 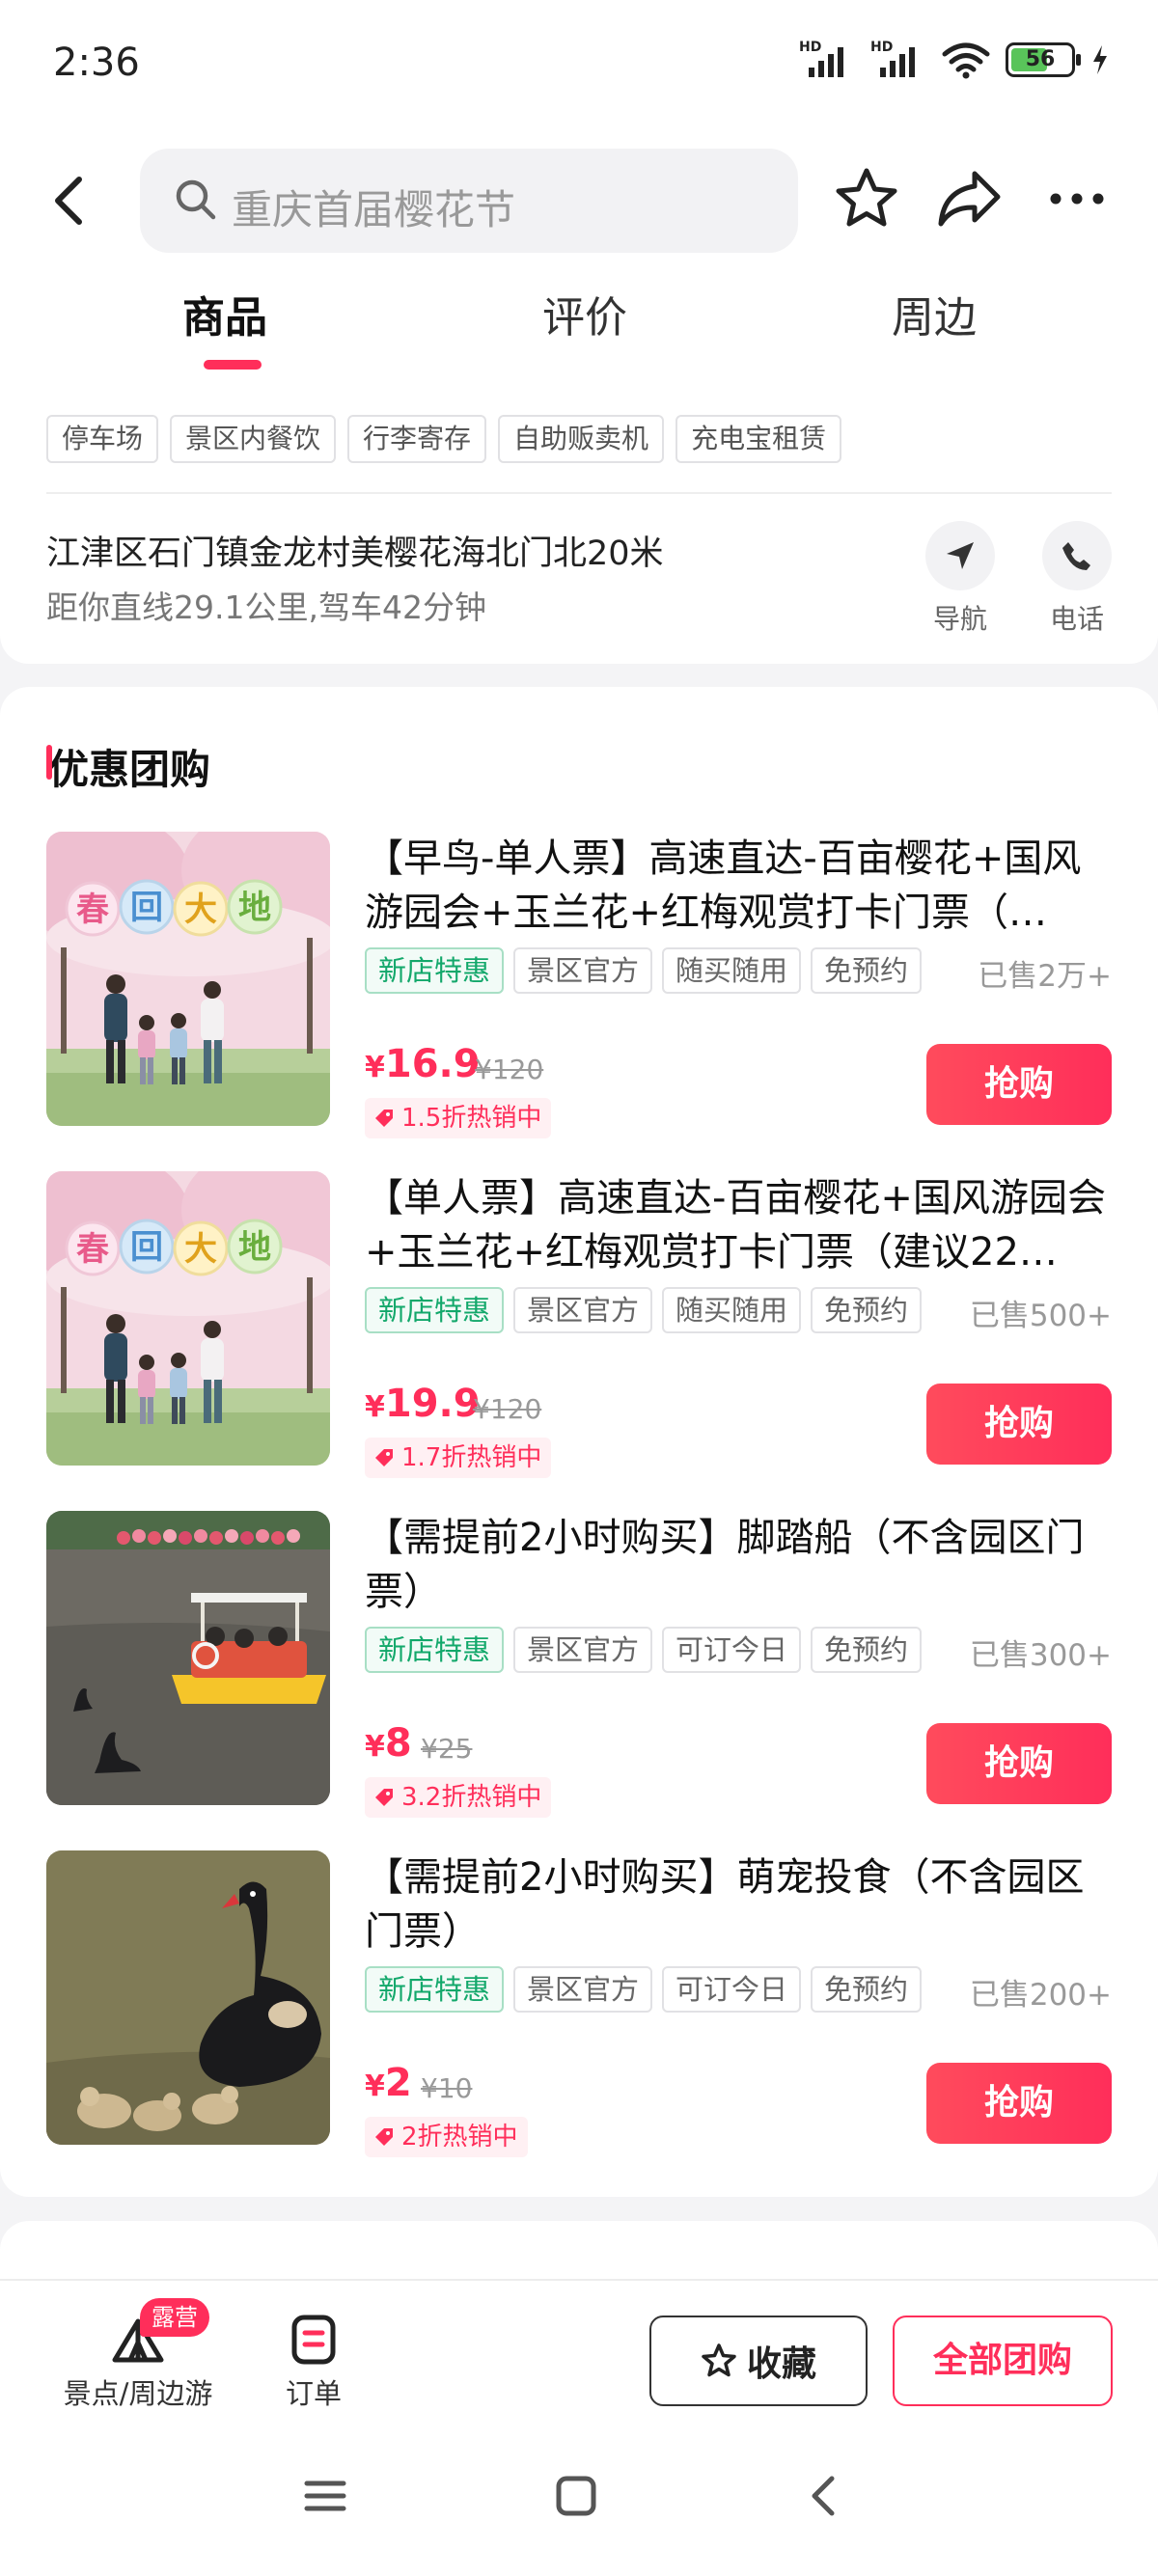 What do you see at coordinates (934, 313) in the screenshot?
I see `tab-nearby: 周边` at bounding box center [934, 313].